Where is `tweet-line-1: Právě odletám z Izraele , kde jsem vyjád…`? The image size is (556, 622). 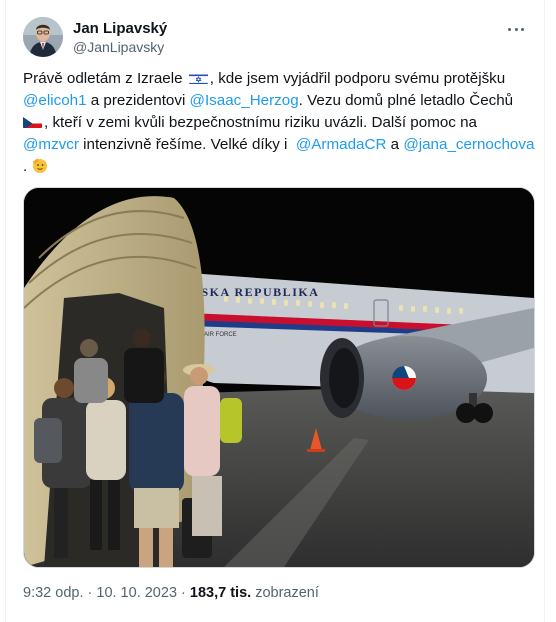 tweet-line-1: Právě odletám z Izraele , kde jsem vyjád… is located at coordinates (279, 79).